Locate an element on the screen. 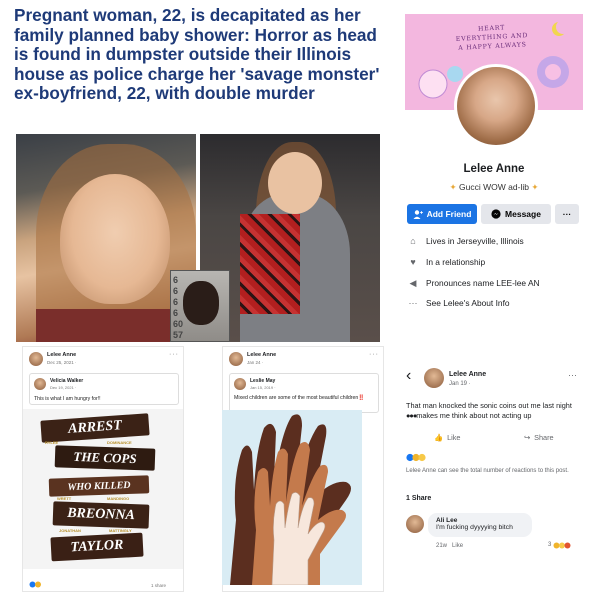  post-date: Jan 24 · is located at coordinates (255, 362).